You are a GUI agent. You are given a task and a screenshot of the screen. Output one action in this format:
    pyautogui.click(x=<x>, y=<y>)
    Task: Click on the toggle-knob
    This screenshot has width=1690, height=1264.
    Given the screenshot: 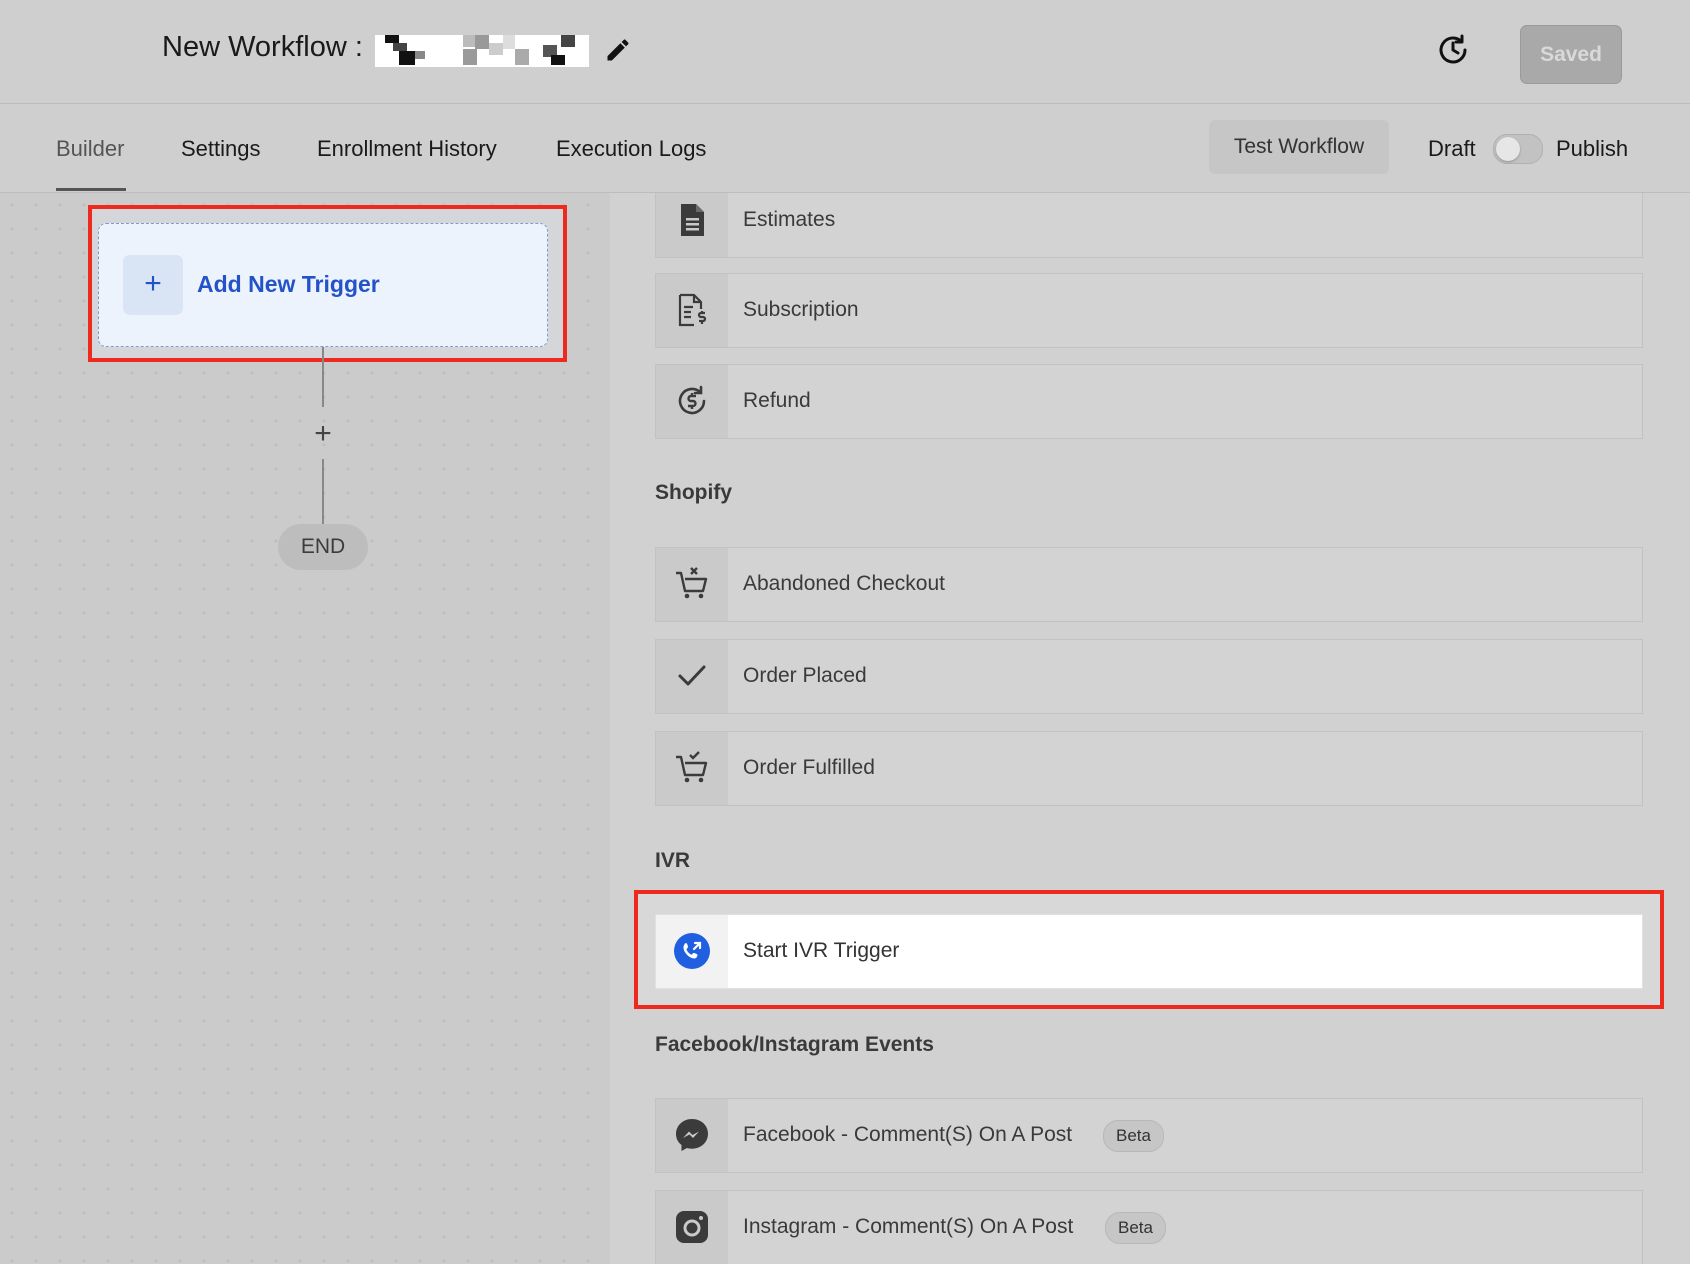 What is the action you would take?
    pyautogui.click(x=1508, y=149)
    